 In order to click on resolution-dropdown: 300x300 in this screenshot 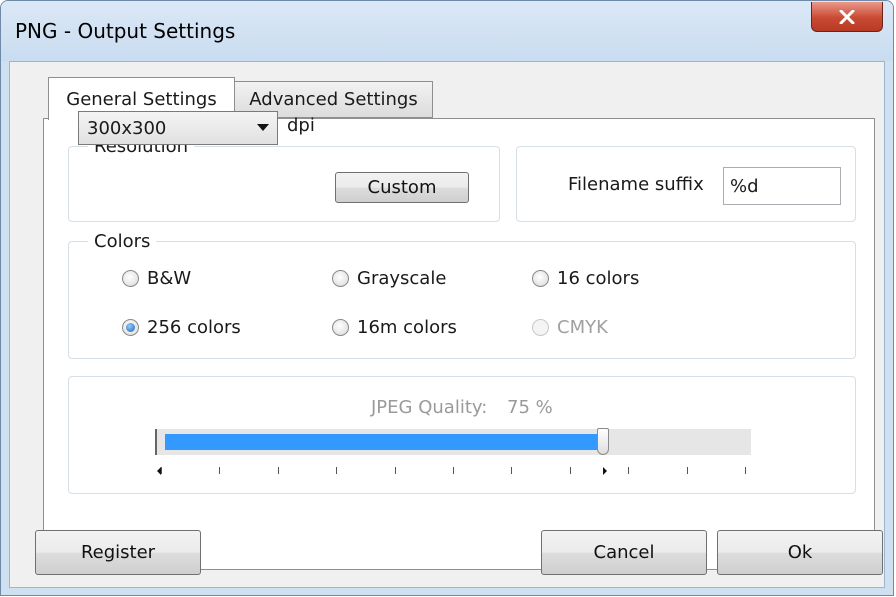, I will do `click(178, 128)`.